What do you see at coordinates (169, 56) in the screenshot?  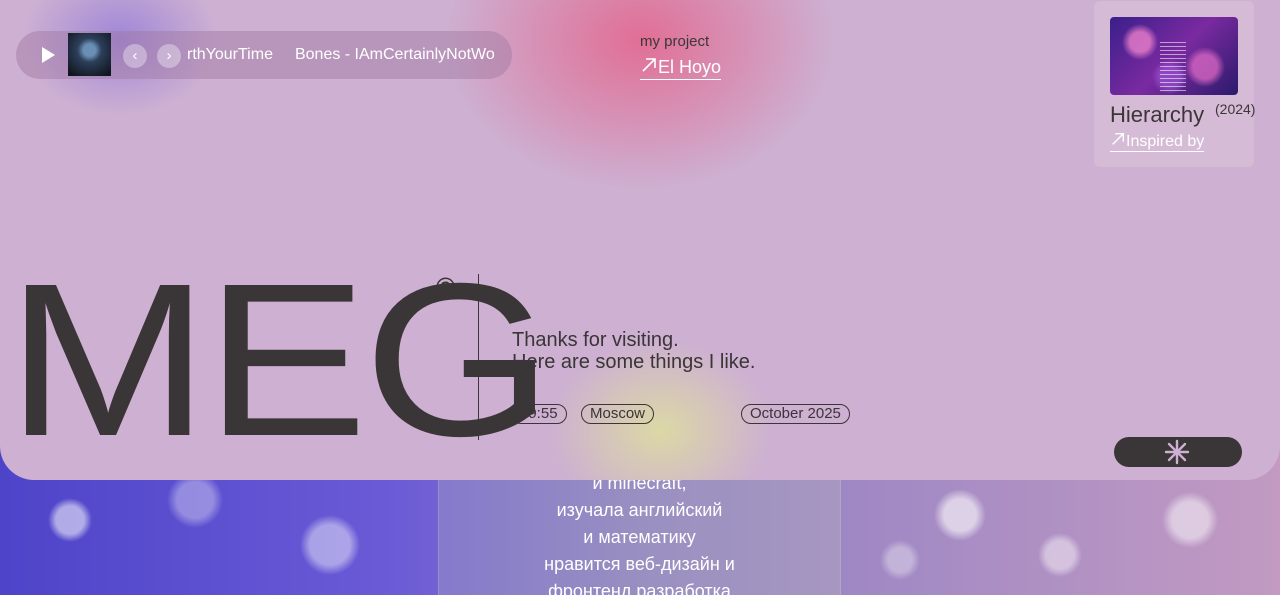 I see `chevron-right-icon: ›` at bounding box center [169, 56].